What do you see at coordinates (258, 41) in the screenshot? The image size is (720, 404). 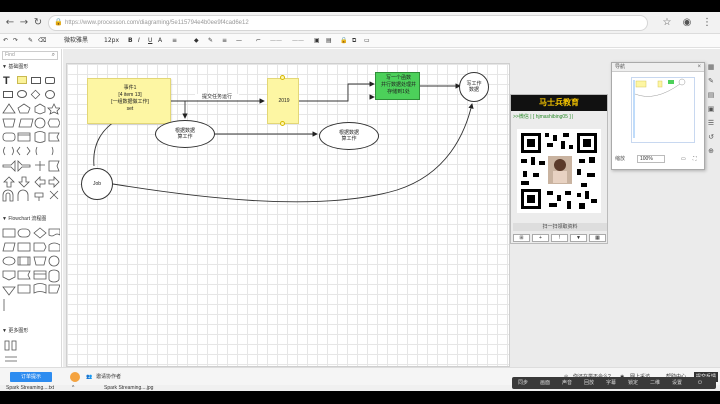 I see `connector-icon: ⌐` at bounding box center [258, 41].